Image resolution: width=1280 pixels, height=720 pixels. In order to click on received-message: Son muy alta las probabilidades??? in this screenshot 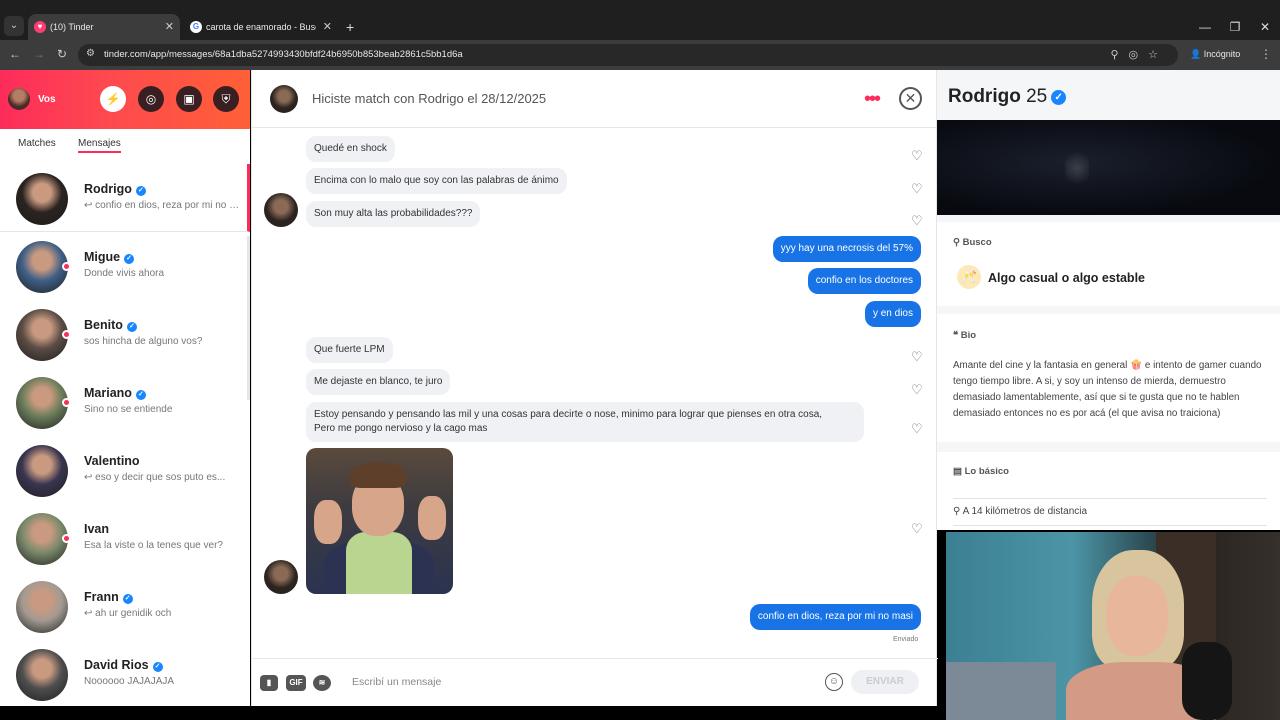, I will do `click(393, 214)`.